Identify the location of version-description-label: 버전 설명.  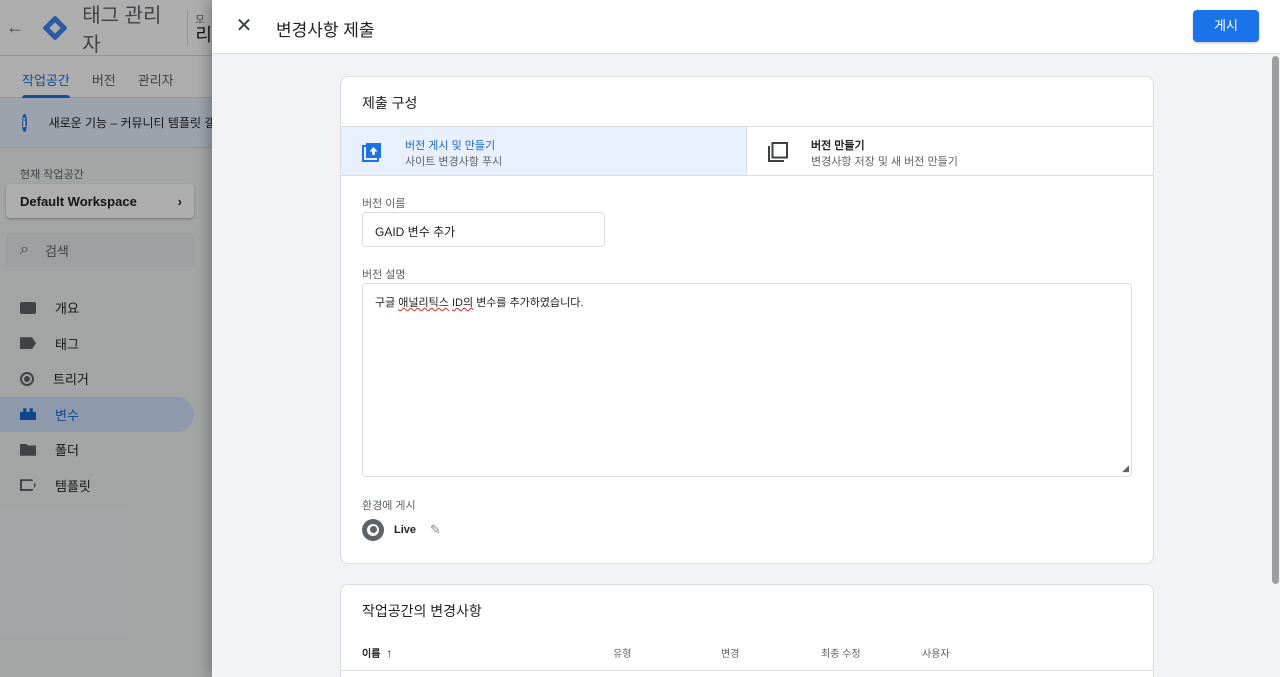
(384, 275).